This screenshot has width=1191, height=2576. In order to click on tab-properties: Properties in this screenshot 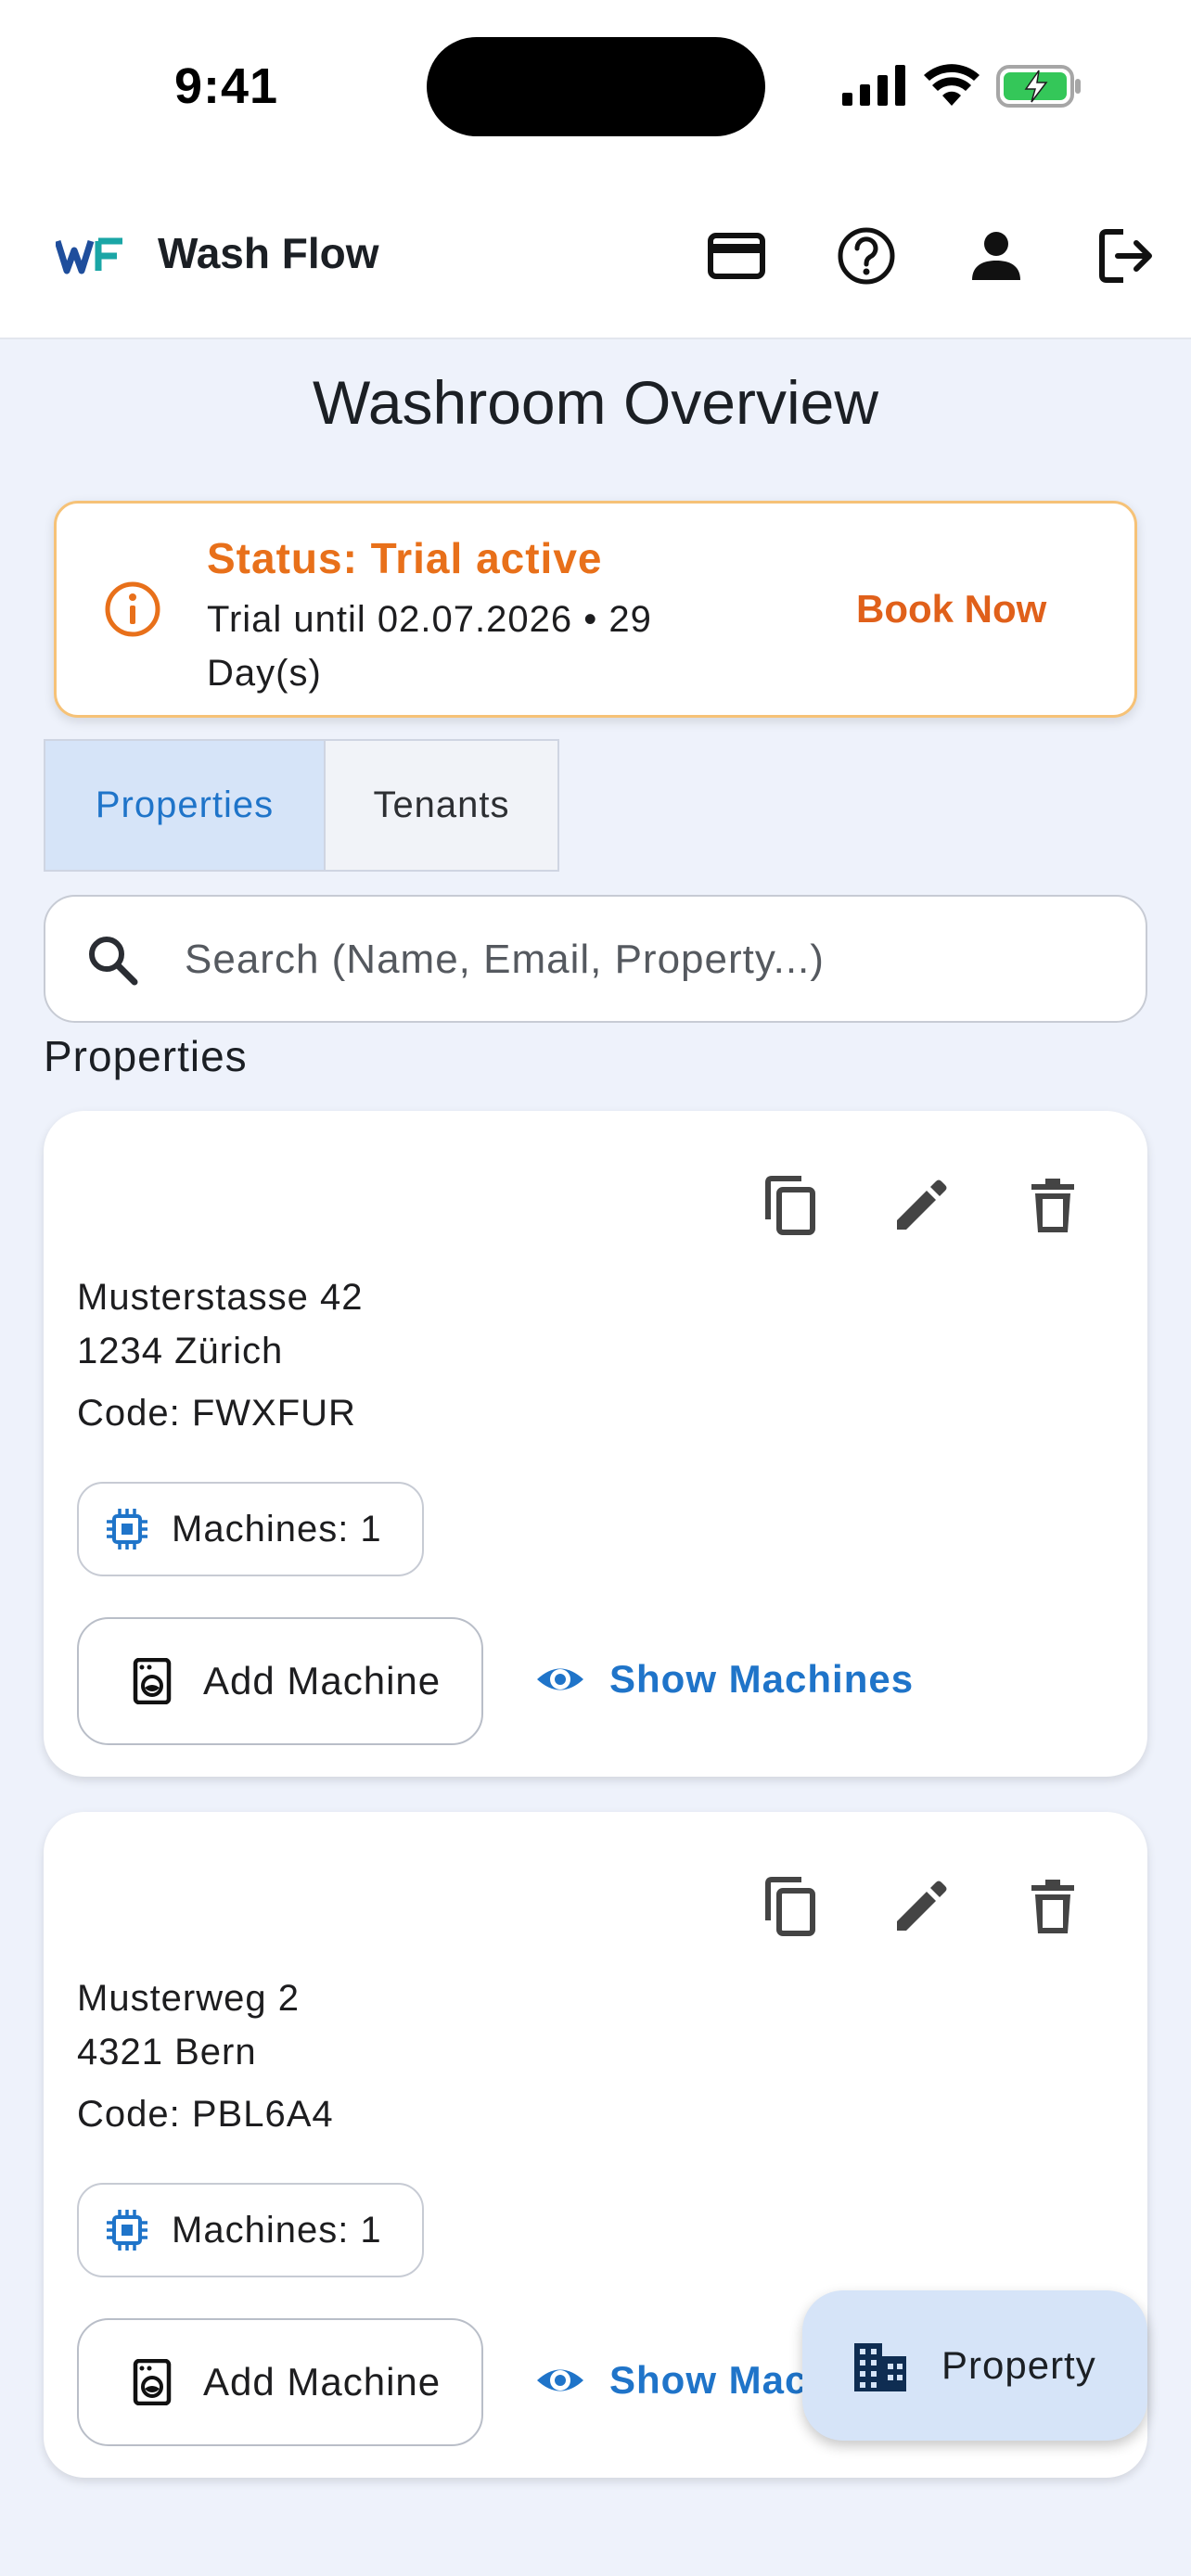, I will do `click(185, 806)`.